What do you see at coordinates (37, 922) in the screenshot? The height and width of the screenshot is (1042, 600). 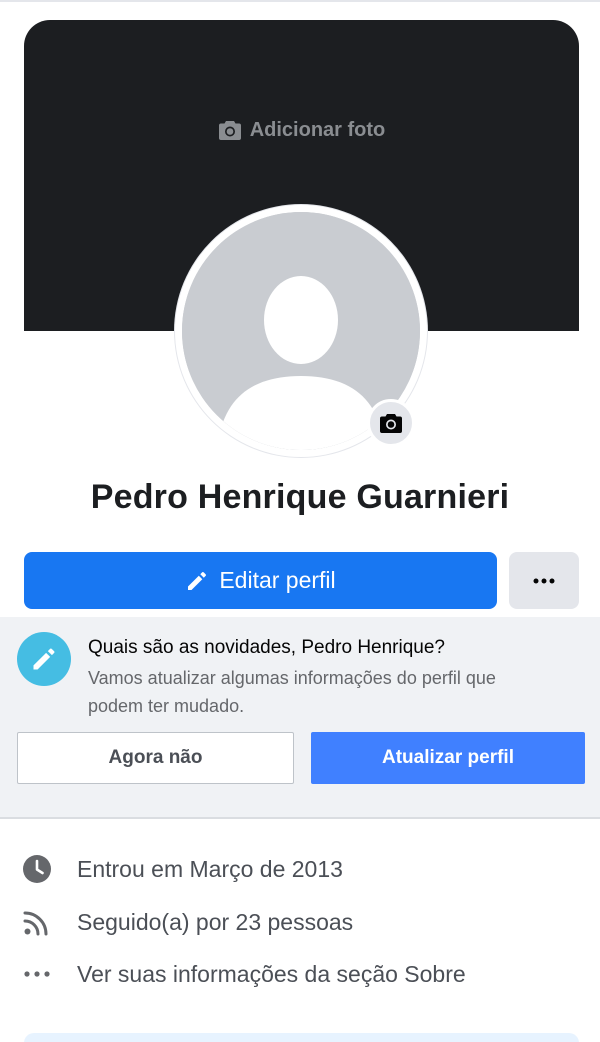 I see `rss-feed-icon` at bounding box center [37, 922].